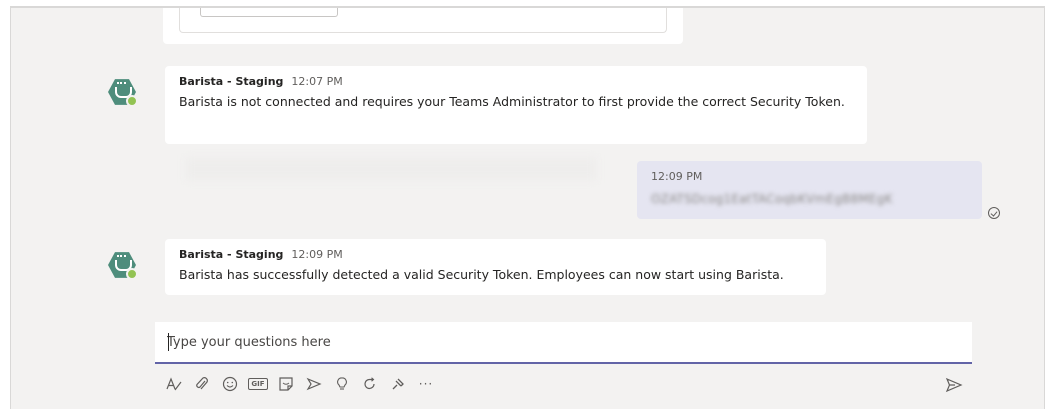 The image size is (1051, 411). Describe the element at coordinates (772, 199) in the screenshot. I see `reply-token-text: OZATSDcog1EatTACoqbKVmEgB8MEgK` at that location.